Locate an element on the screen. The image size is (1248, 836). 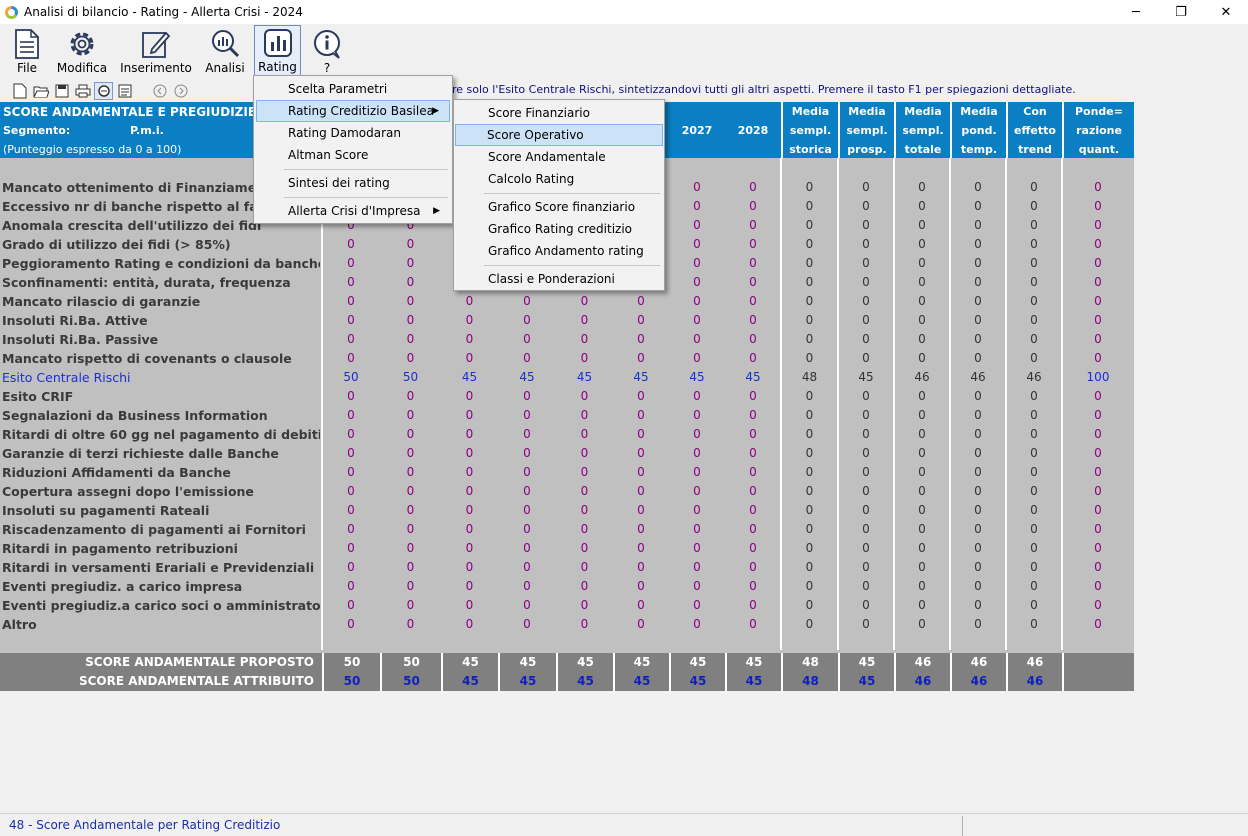
menu-item-score-finanziario: Score Finanziario is located at coordinates (559, 113).